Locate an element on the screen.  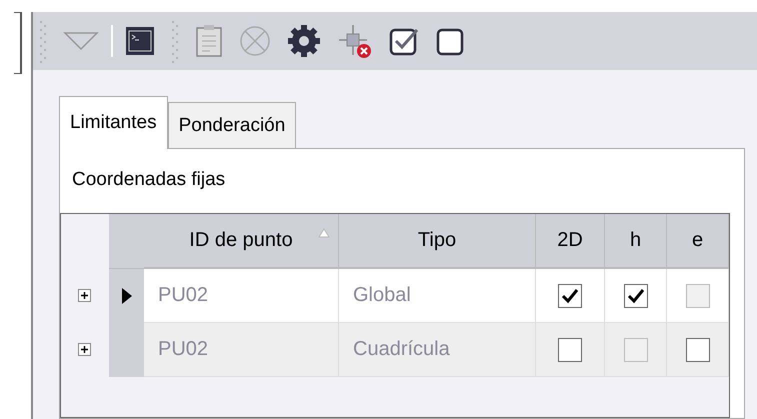
column-label: h is located at coordinates (636, 240).